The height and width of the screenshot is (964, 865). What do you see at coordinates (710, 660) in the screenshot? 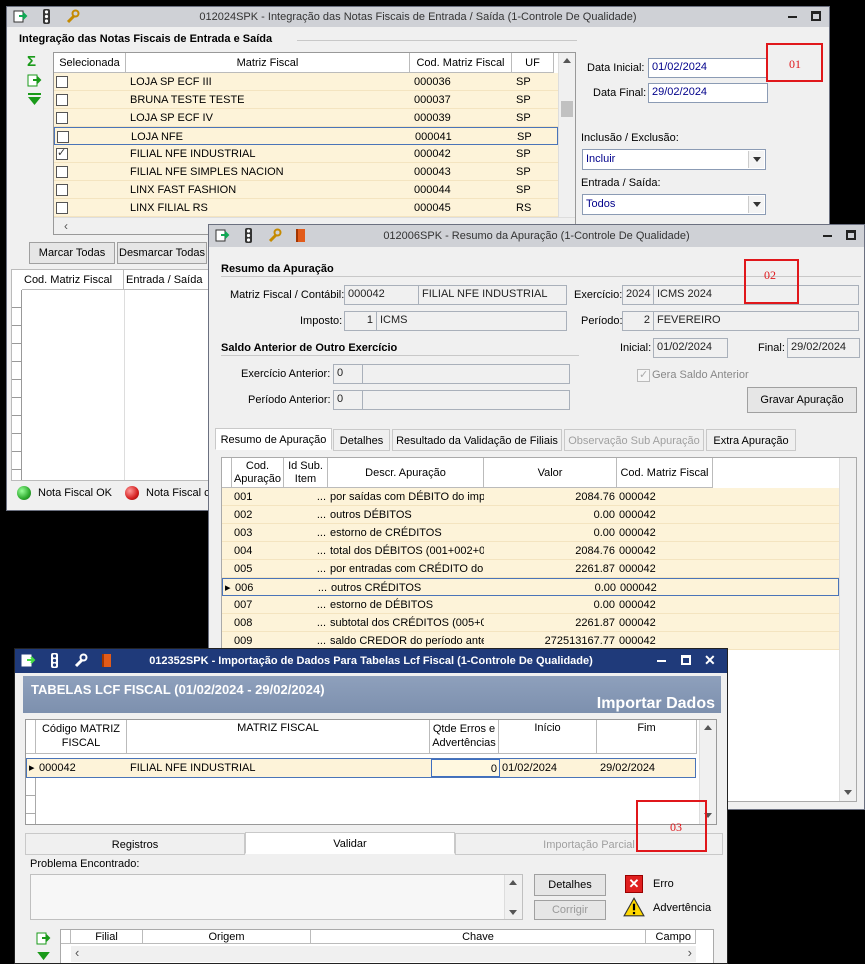
I see `close-icon: ✕` at bounding box center [710, 660].